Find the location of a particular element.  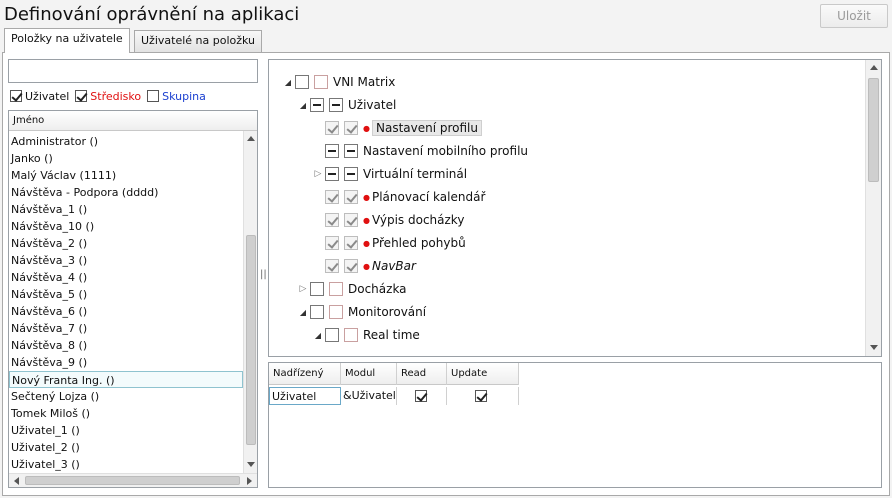

tree-node: ● Nastavení profilu is located at coordinates (396, 128).